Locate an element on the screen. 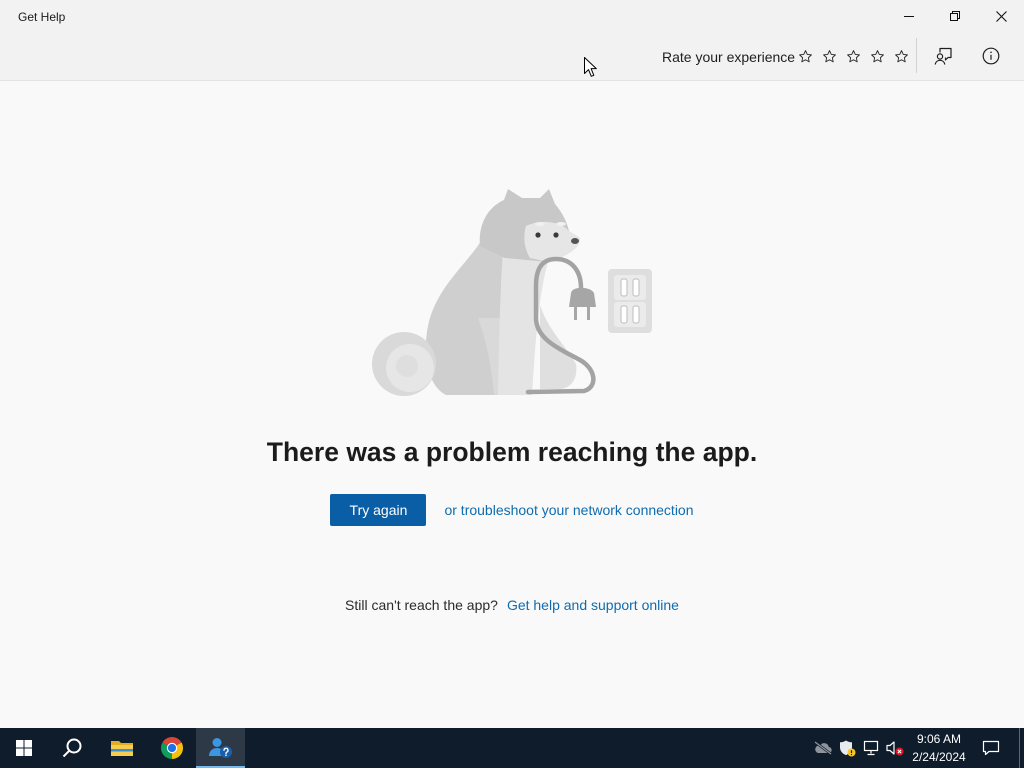 Image resolution: width=1024 pixels, height=768 pixels. chrome-icon is located at coordinates (172, 748).